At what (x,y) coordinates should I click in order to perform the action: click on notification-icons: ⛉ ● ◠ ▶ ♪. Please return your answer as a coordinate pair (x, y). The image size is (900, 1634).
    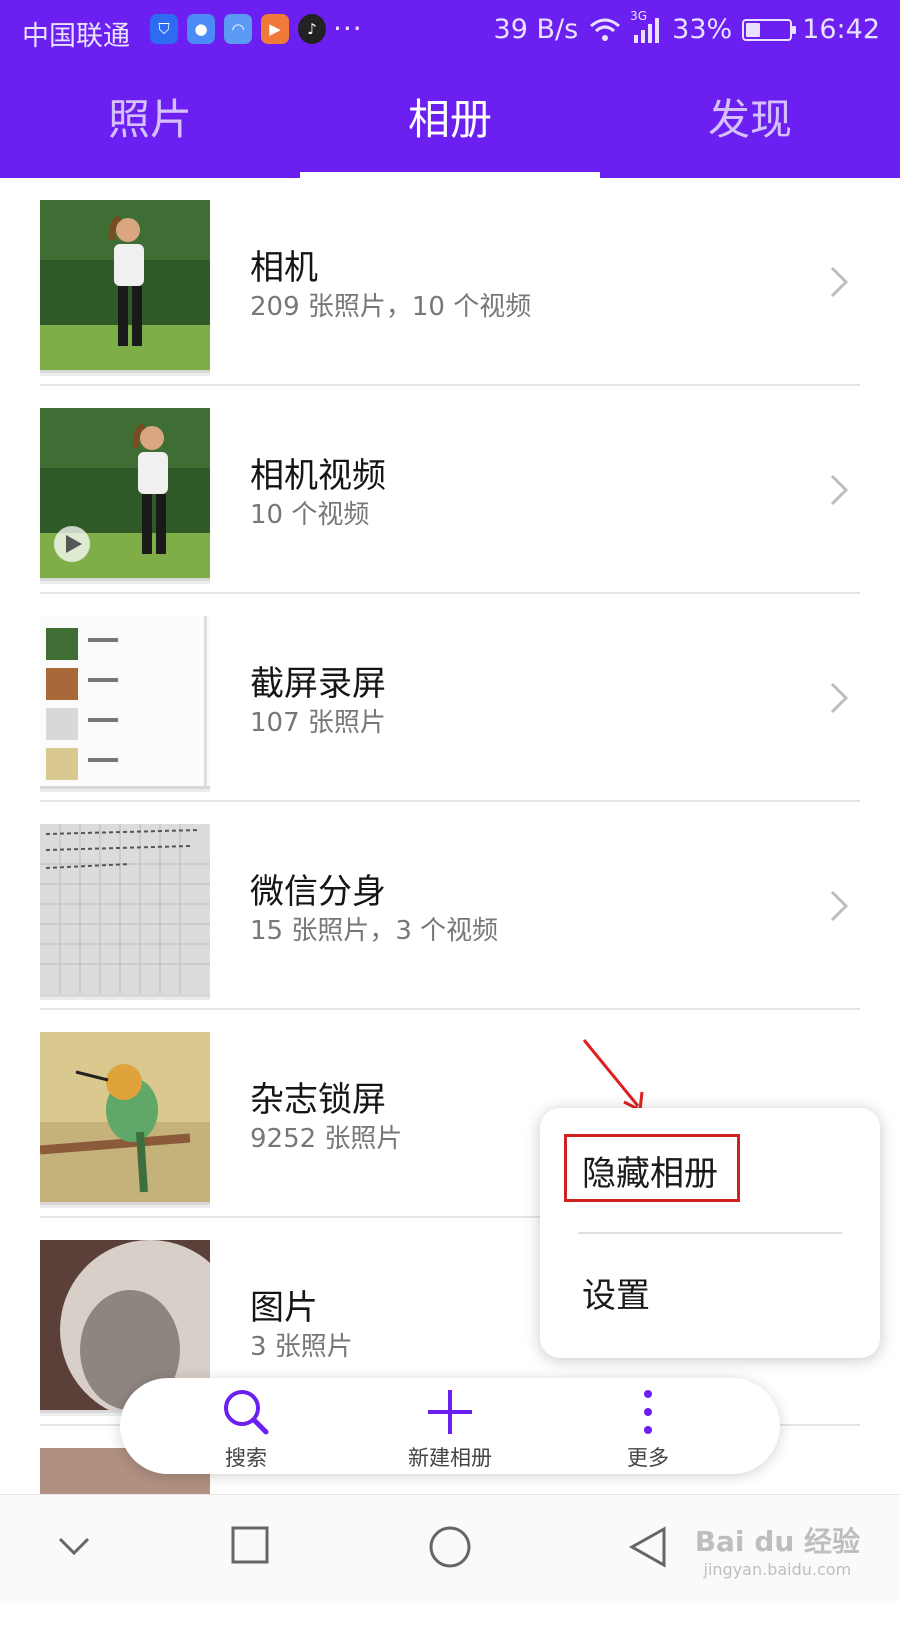
    Looking at the image, I should click on (238, 29).